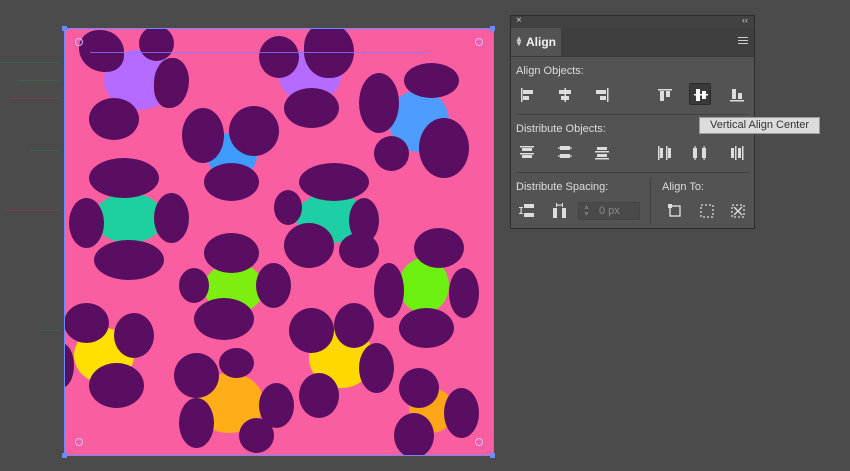  I want to click on distribute-left-button, so click(665, 153).